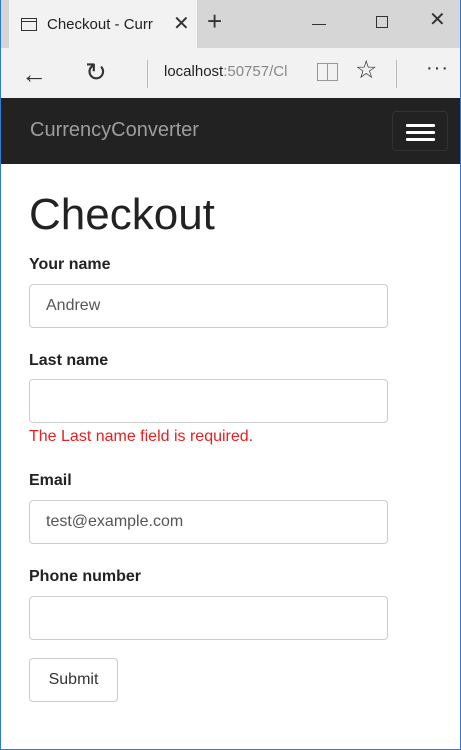 The image size is (461, 750). Describe the element at coordinates (208, 522) in the screenshot. I see `email-field` at that location.